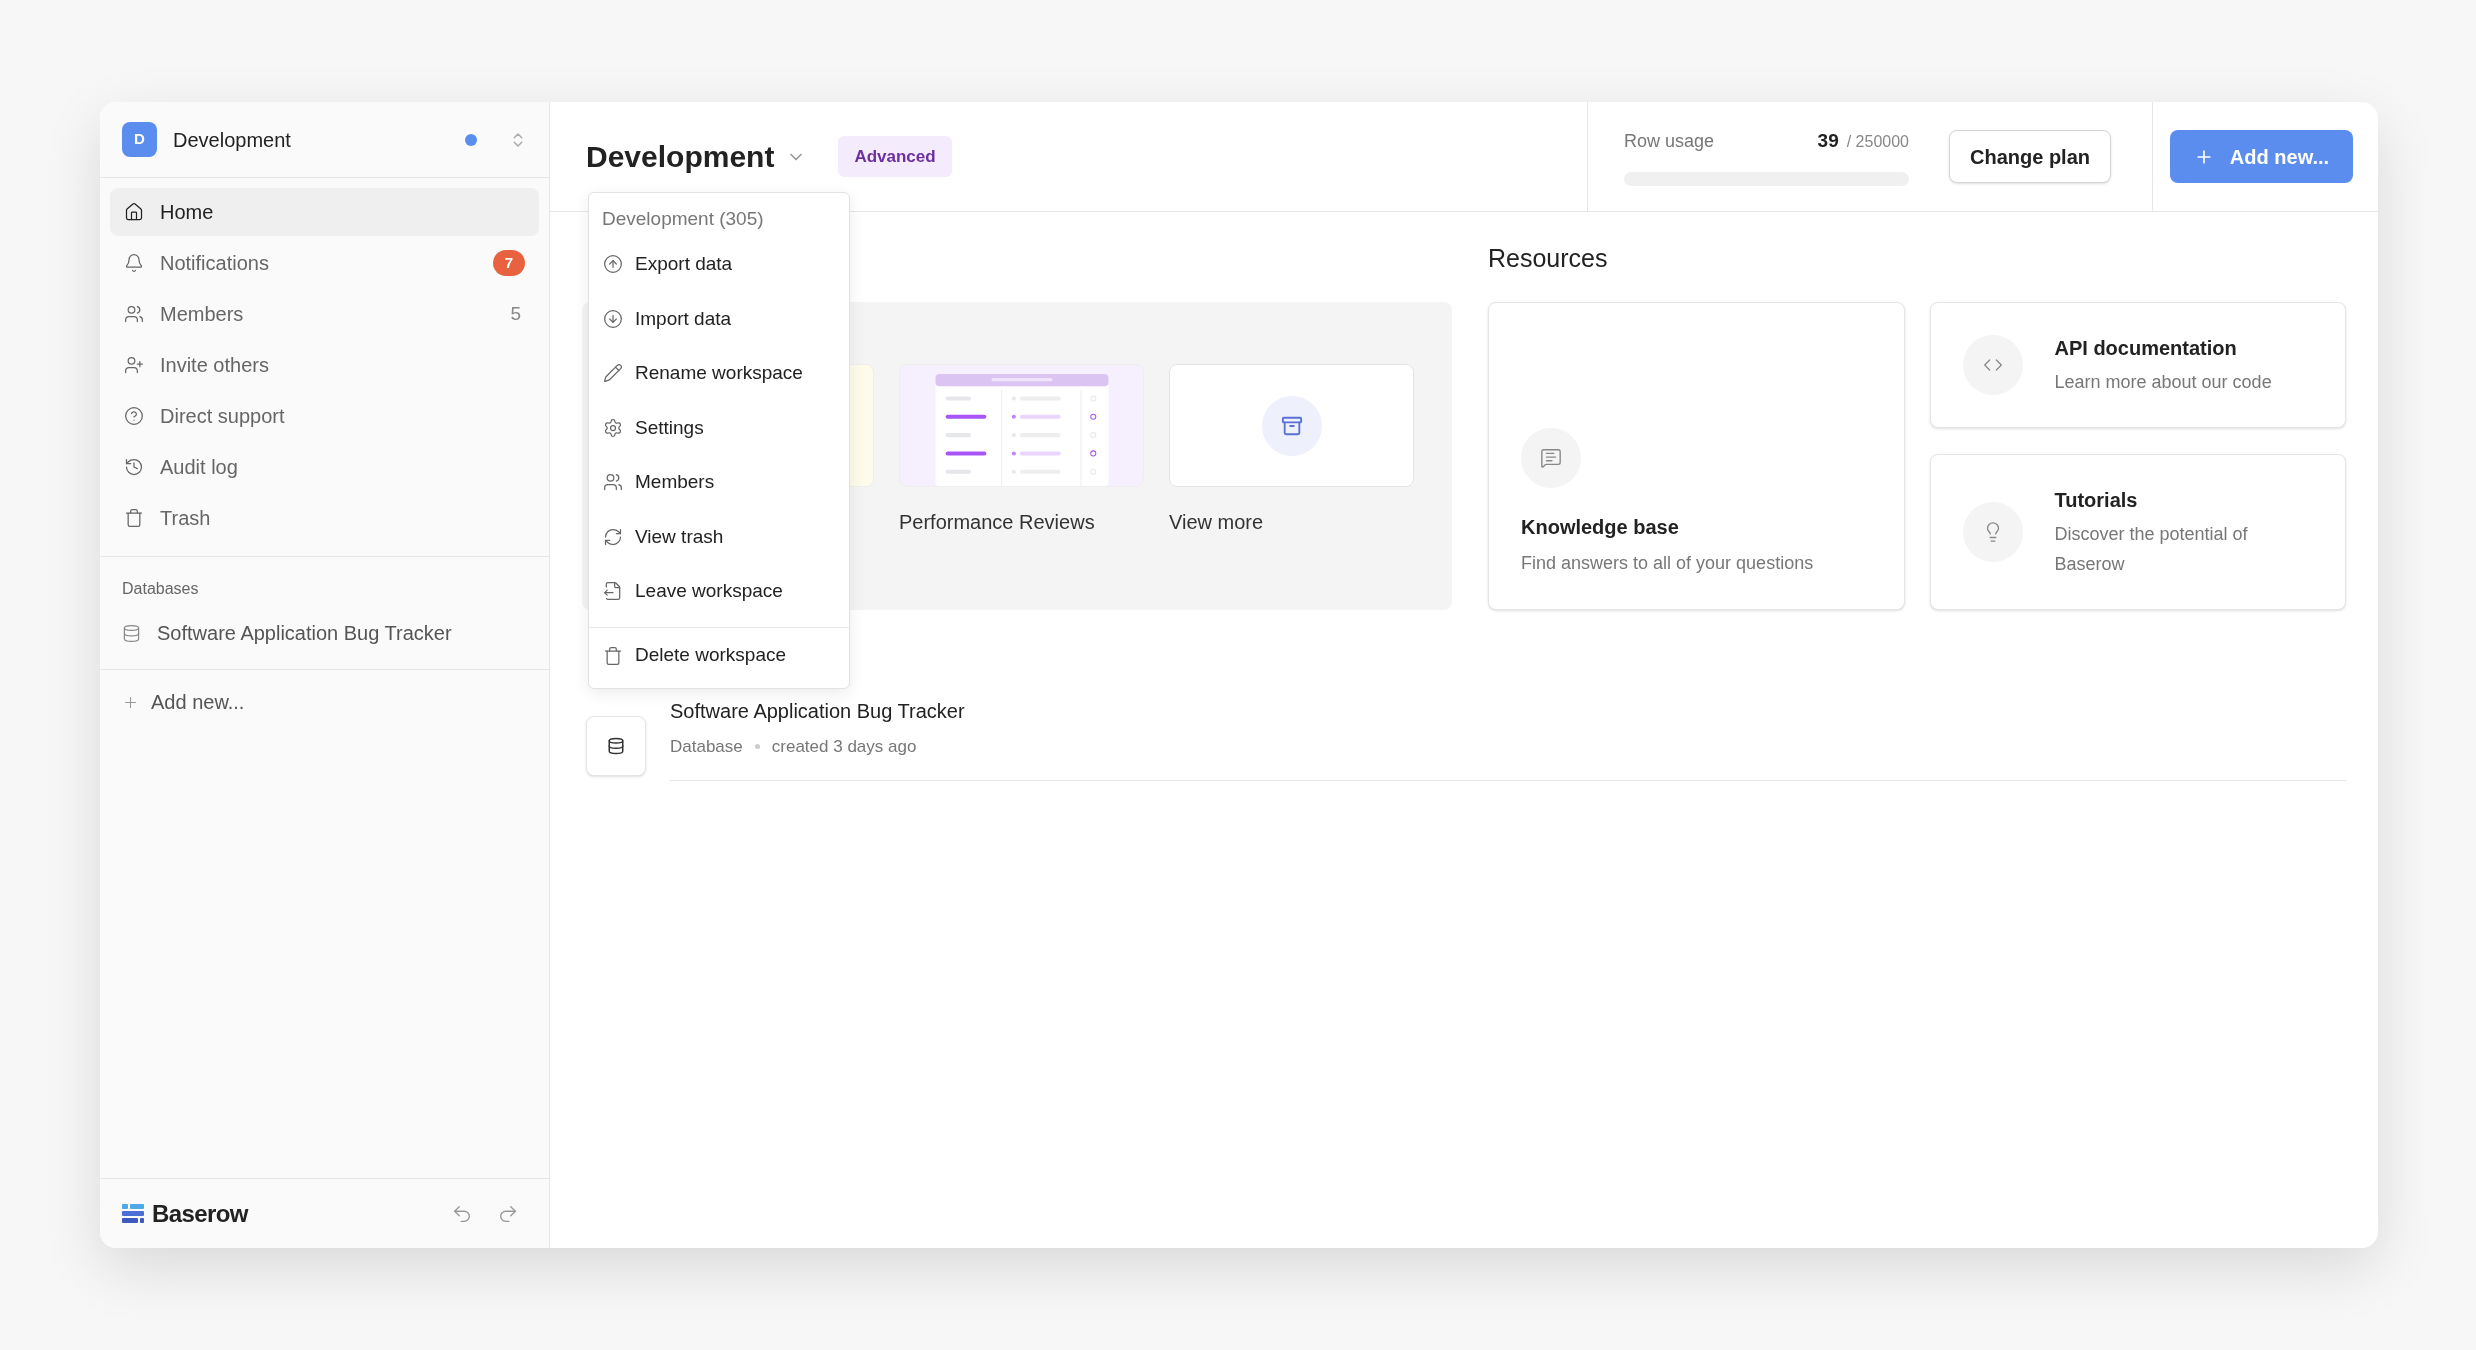 The height and width of the screenshot is (1350, 2476). Describe the element at coordinates (613, 318) in the screenshot. I see `download-icon` at that location.